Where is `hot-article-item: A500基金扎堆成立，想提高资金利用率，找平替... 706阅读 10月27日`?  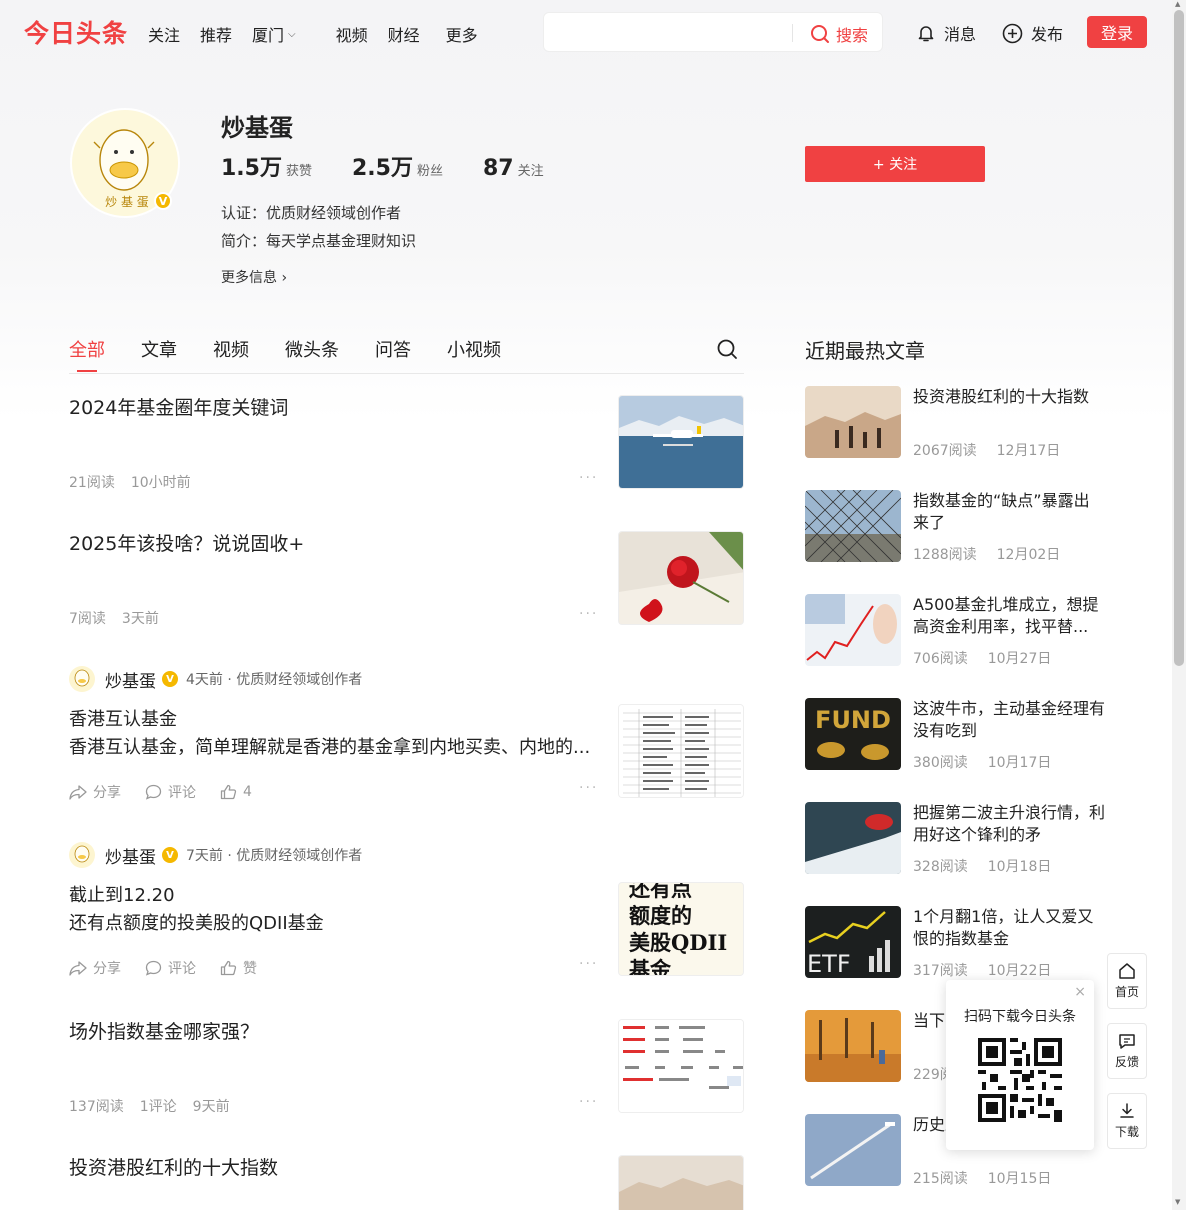 hot-article-item: A500基金扎堆成立，想提高资金利用率，找平替... 706阅读 10月27日 is located at coordinates (955, 631).